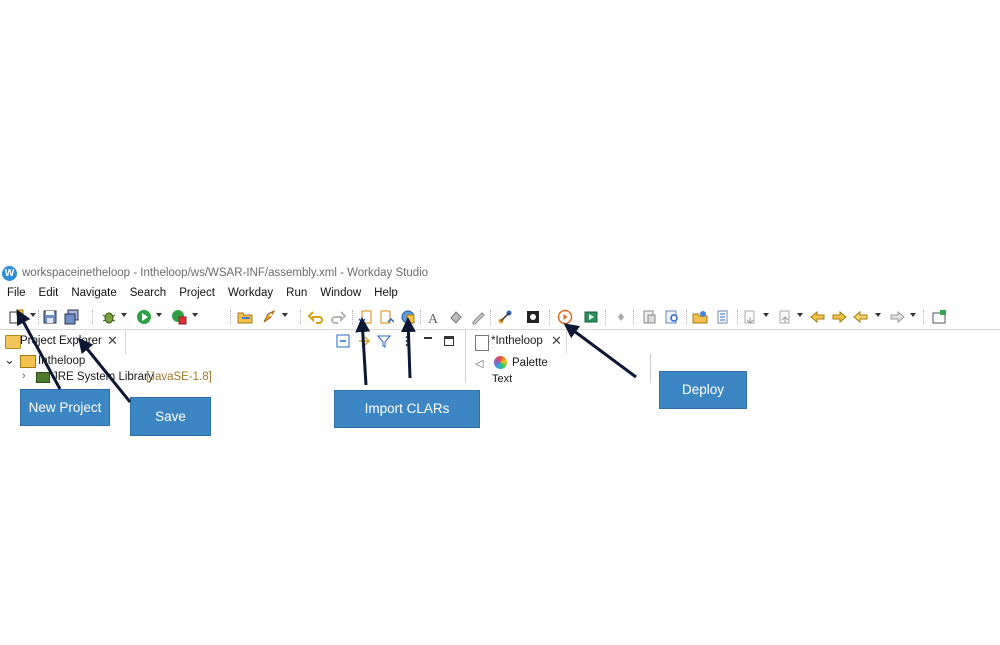  What do you see at coordinates (16, 295) in the screenshot?
I see `menu-file: File` at bounding box center [16, 295].